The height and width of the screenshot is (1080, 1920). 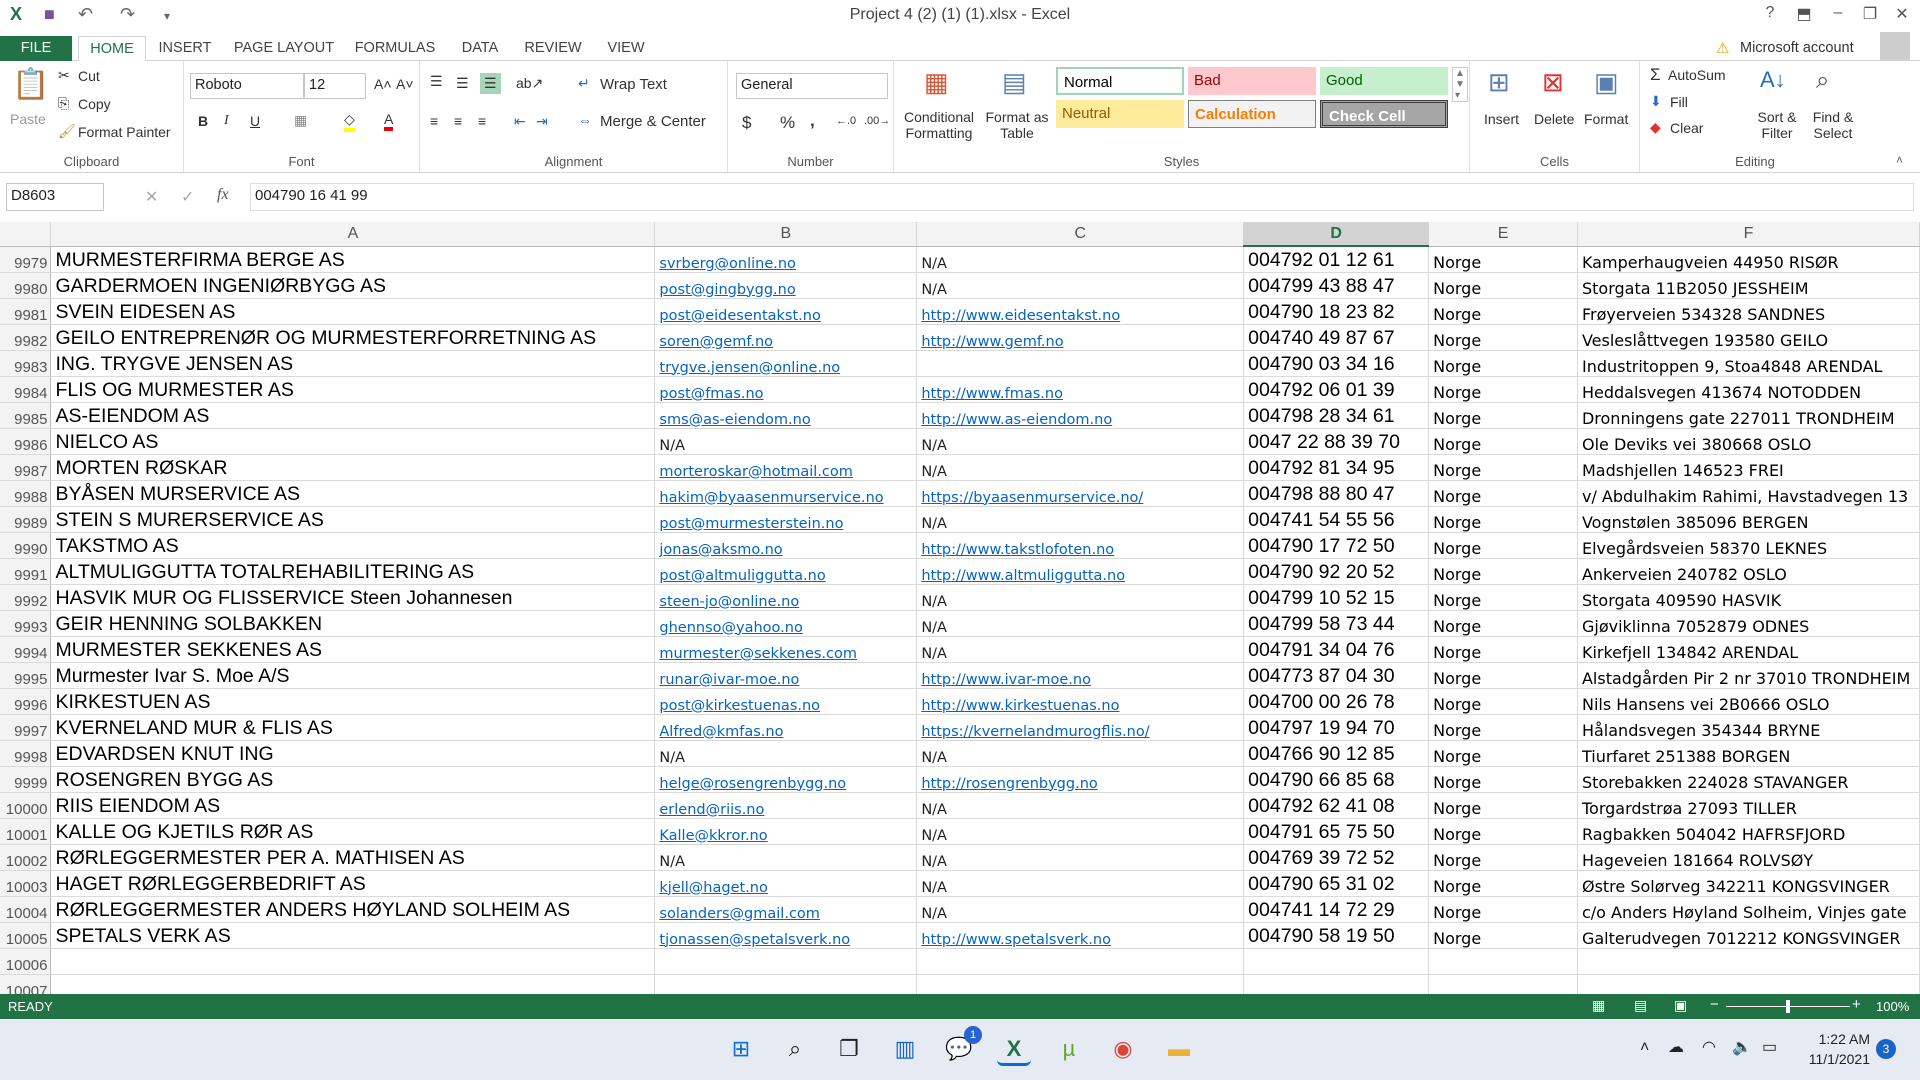 What do you see at coordinates (1503, 984) in the screenshot?
I see `cell-e` at bounding box center [1503, 984].